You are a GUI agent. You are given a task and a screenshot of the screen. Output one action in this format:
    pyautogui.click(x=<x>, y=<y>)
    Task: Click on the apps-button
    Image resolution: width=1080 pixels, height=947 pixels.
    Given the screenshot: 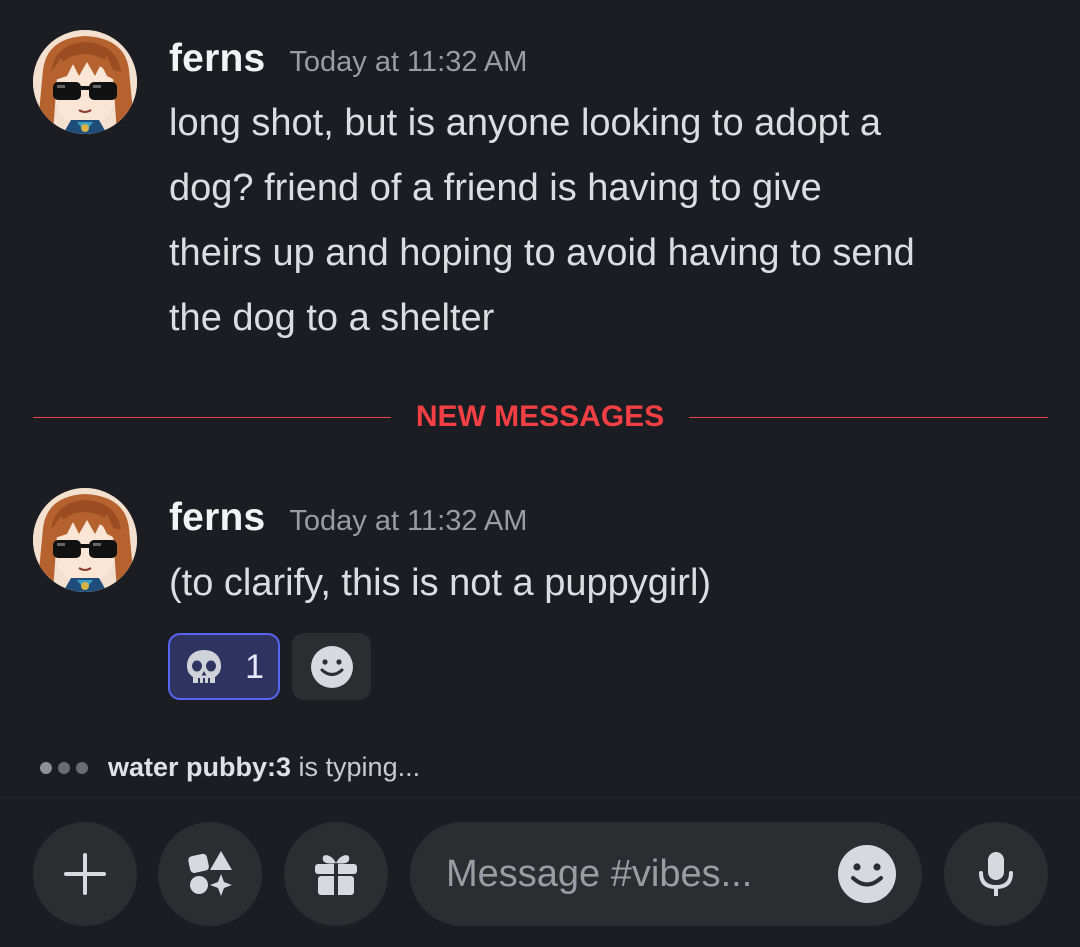 What is the action you would take?
    pyautogui.click(x=210, y=874)
    